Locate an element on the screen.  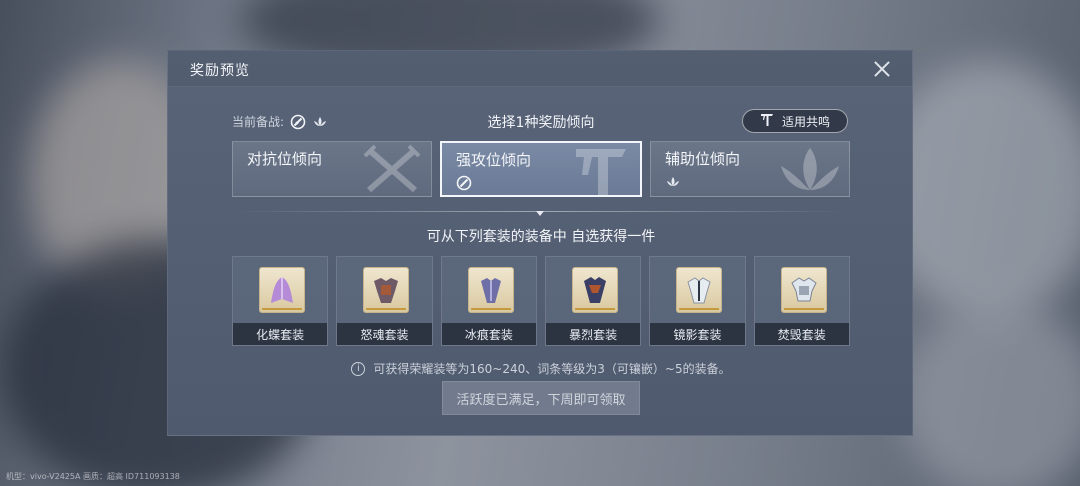
tendency-label: 对抗位倾向 is located at coordinates (285, 159).